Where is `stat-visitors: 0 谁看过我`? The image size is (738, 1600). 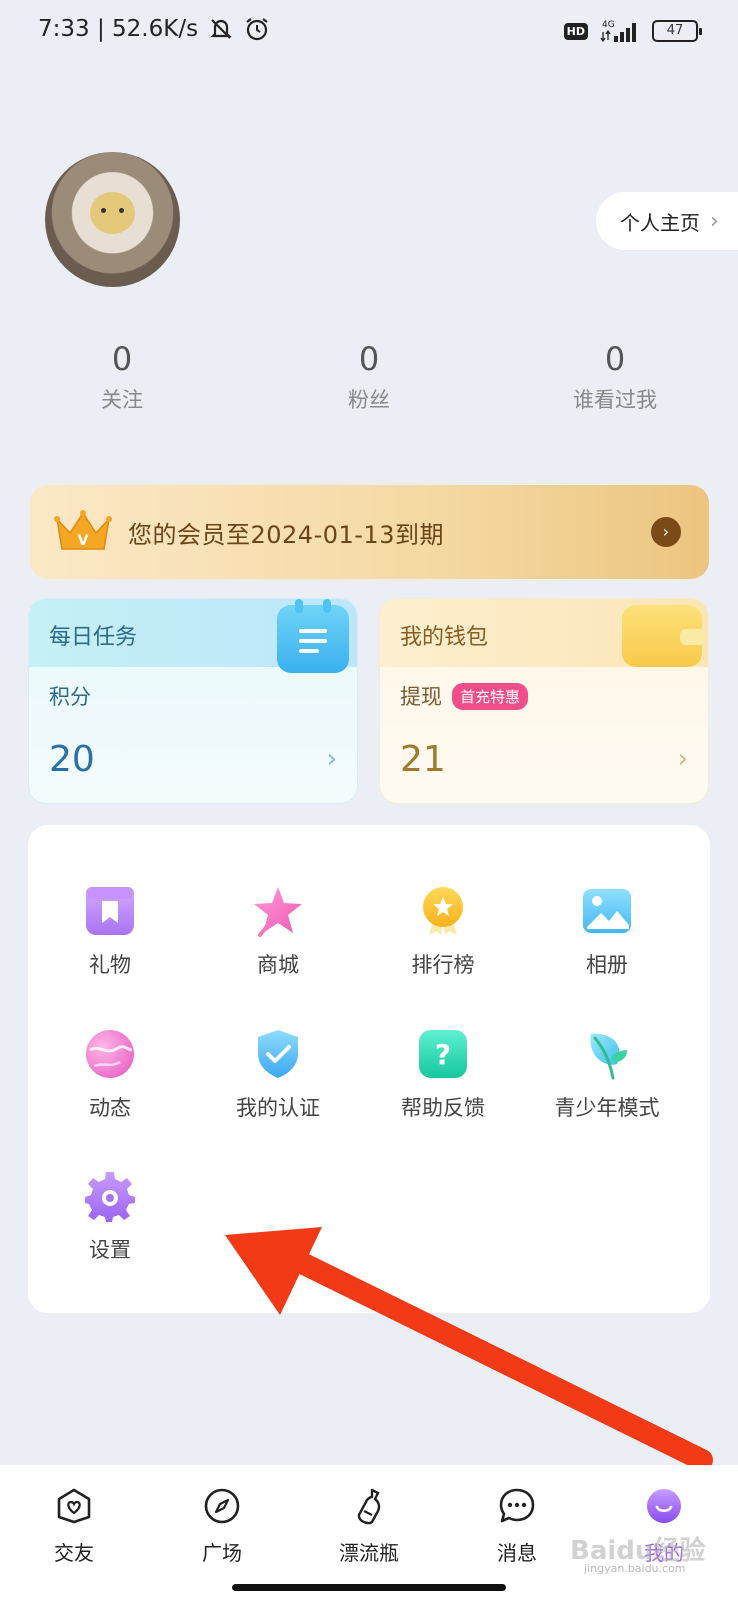 stat-visitors: 0 谁看过我 is located at coordinates (615, 377).